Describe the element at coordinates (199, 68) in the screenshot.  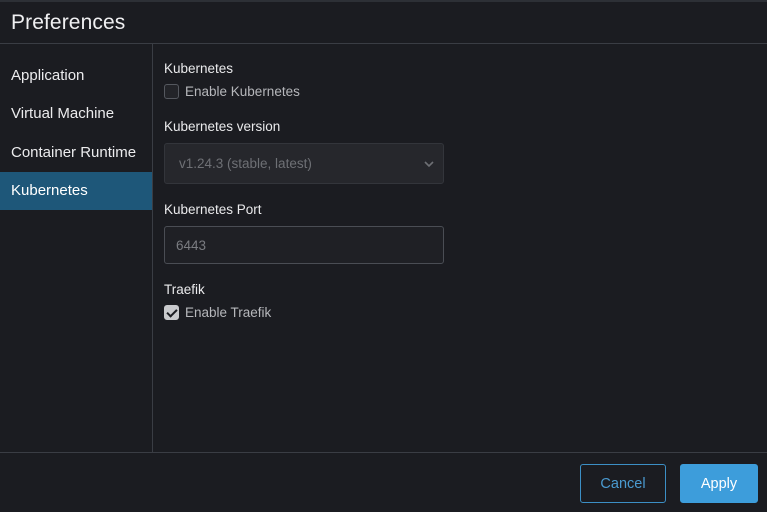
I see `section-label-kubernetes: Kubernetes` at that location.